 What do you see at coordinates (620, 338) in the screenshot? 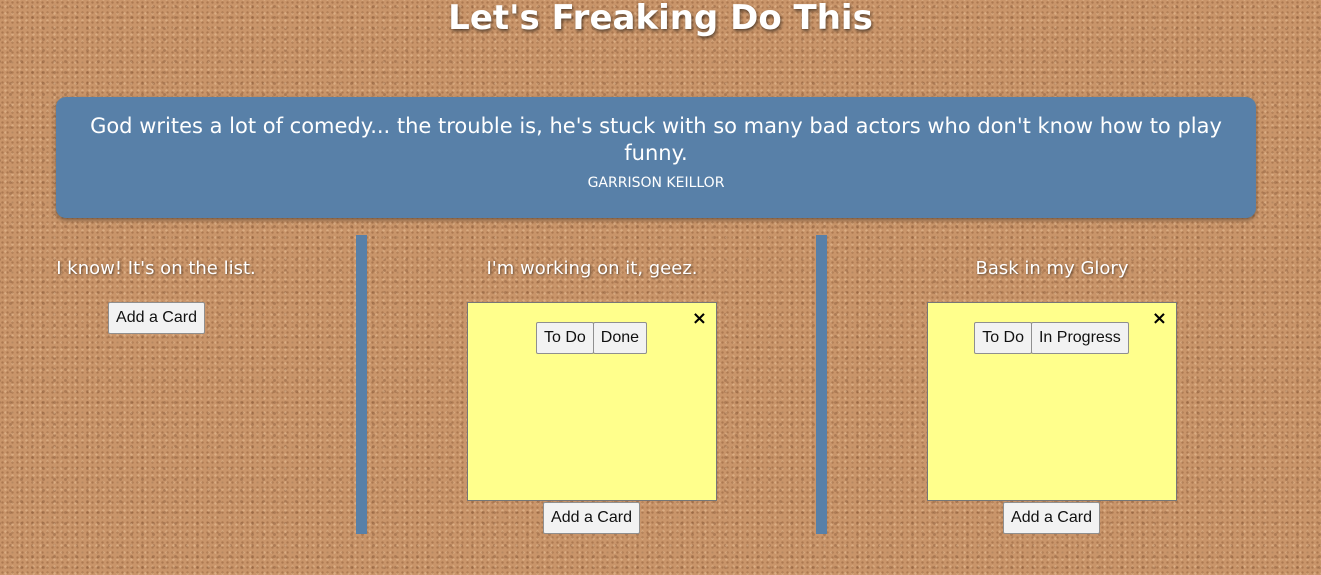
I see `move-to-done-button: Done` at bounding box center [620, 338].